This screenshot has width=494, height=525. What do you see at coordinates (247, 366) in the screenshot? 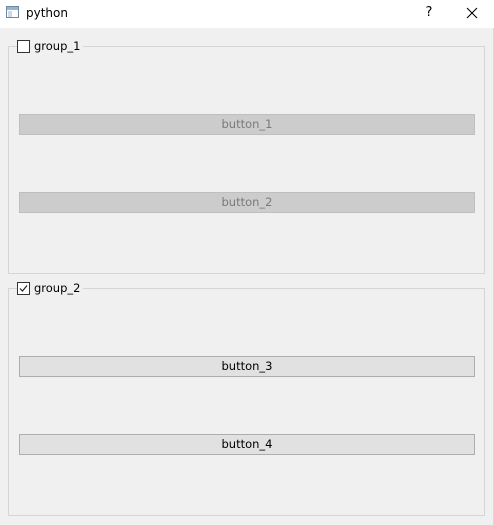
I see `button-3: button_3` at bounding box center [247, 366].